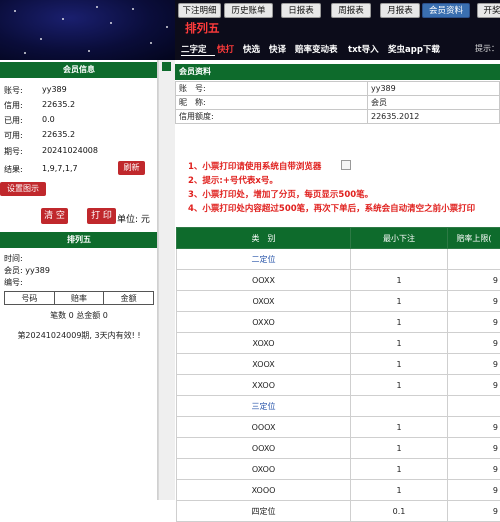 This screenshot has height=522, width=500. I want to click on profile-value-nickname: 会员, so click(434, 103).